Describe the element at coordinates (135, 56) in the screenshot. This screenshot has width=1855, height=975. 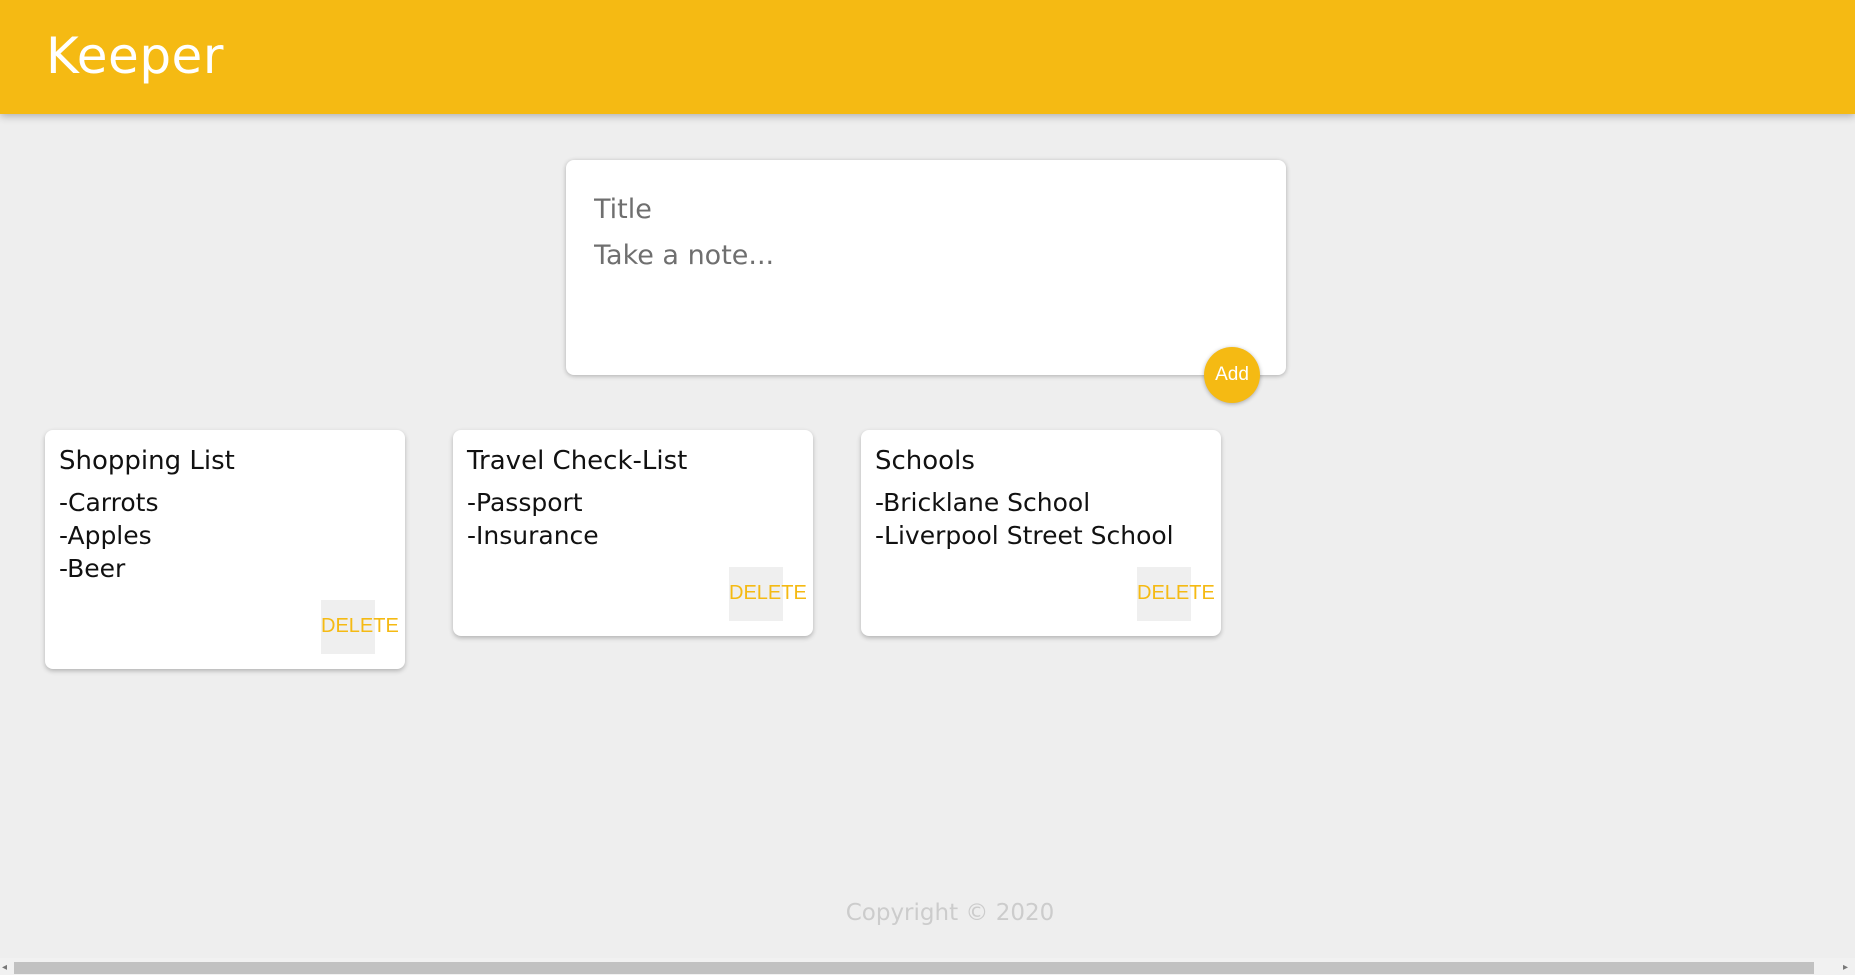
I see `app-logo-title: Keeper` at that location.